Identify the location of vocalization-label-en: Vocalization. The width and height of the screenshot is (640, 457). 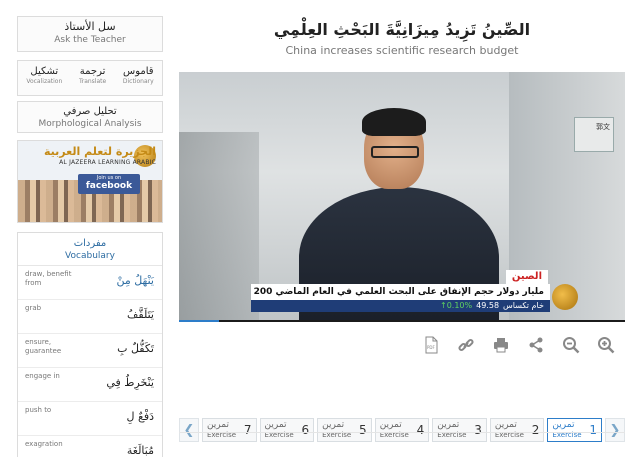
(44, 81).